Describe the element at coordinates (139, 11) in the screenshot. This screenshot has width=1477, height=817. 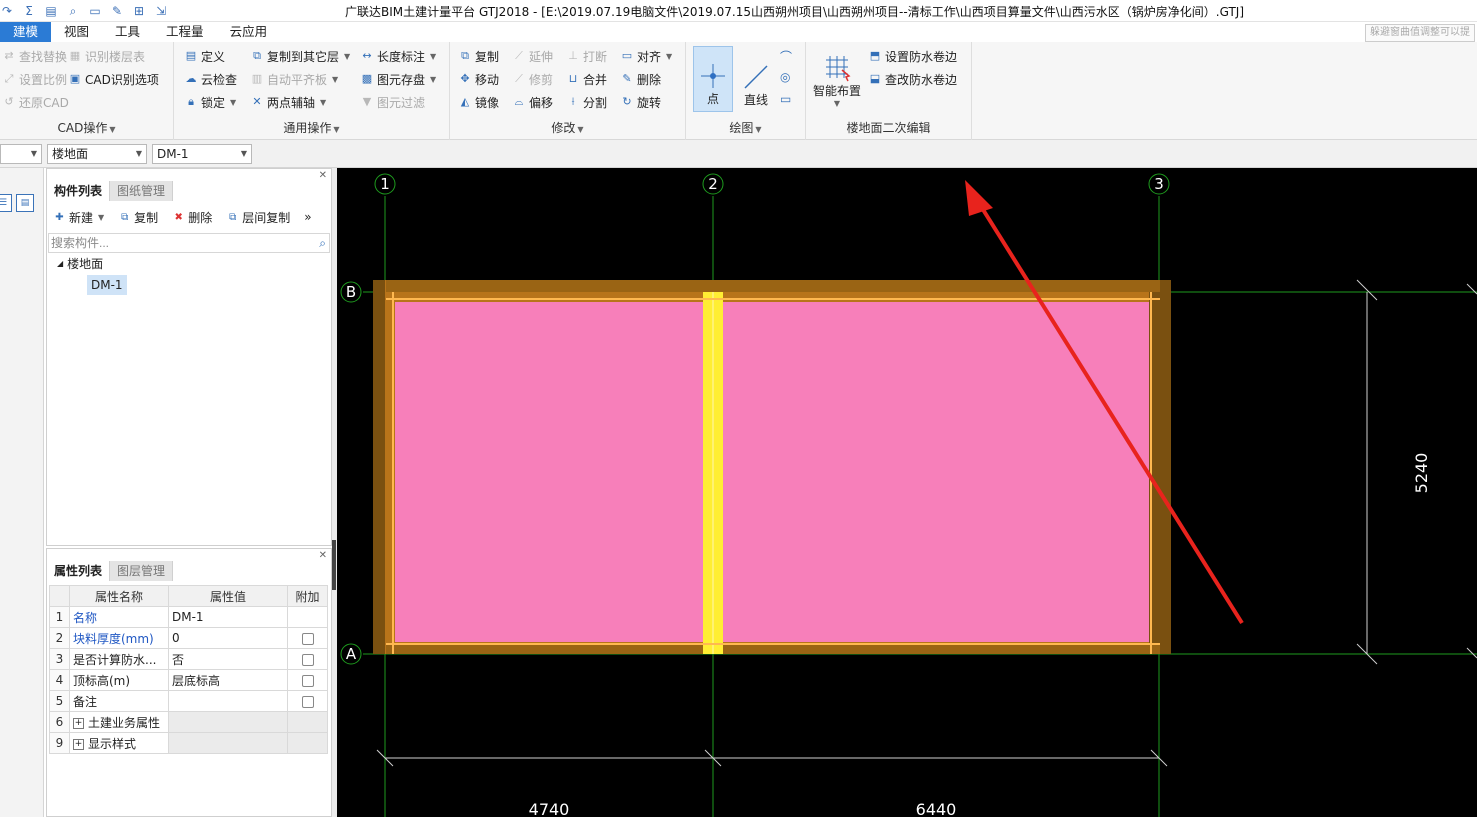
I see `grid-icon: ⊞` at that location.